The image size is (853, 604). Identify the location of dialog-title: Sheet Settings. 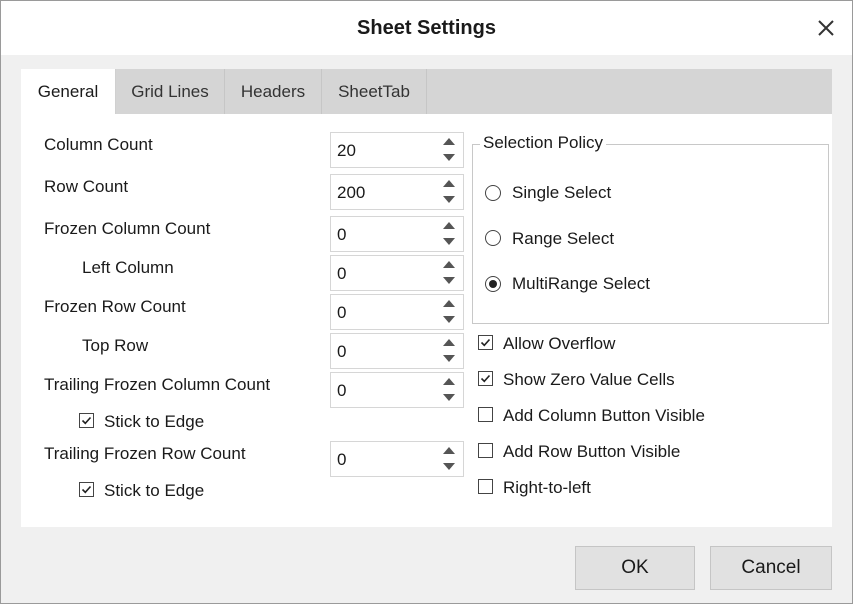
(426, 28).